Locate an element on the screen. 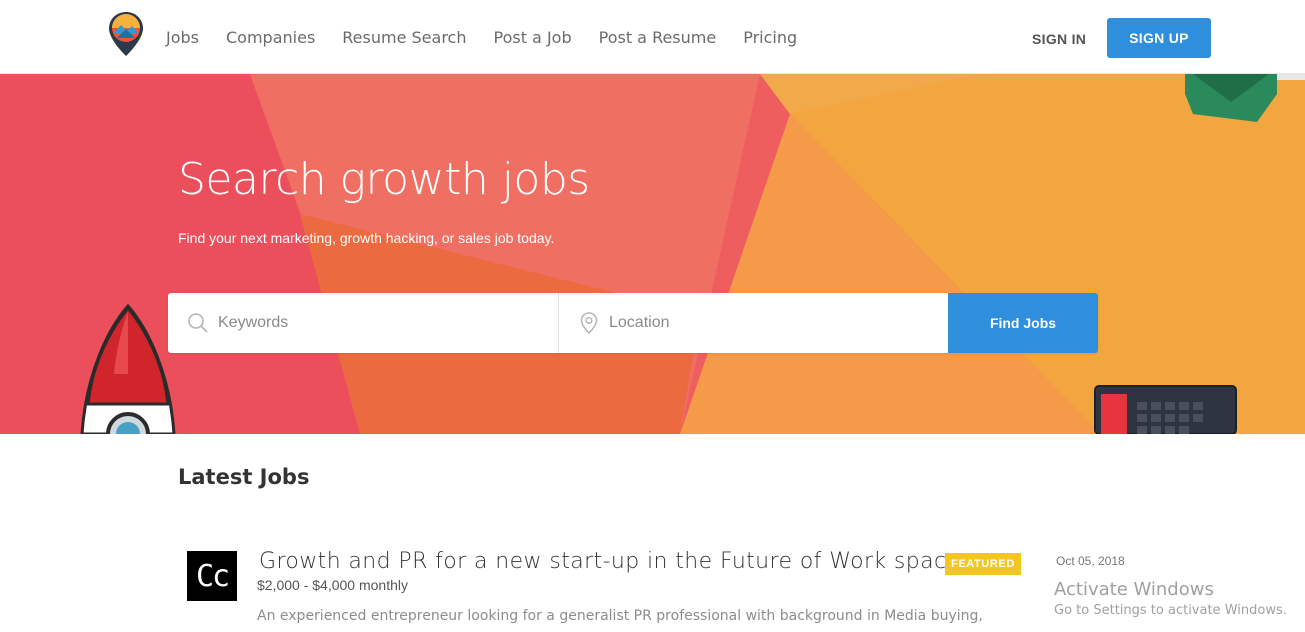 The width and height of the screenshot is (1305, 632). nav-jobs: Jobs is located at coordinates (182, 37).